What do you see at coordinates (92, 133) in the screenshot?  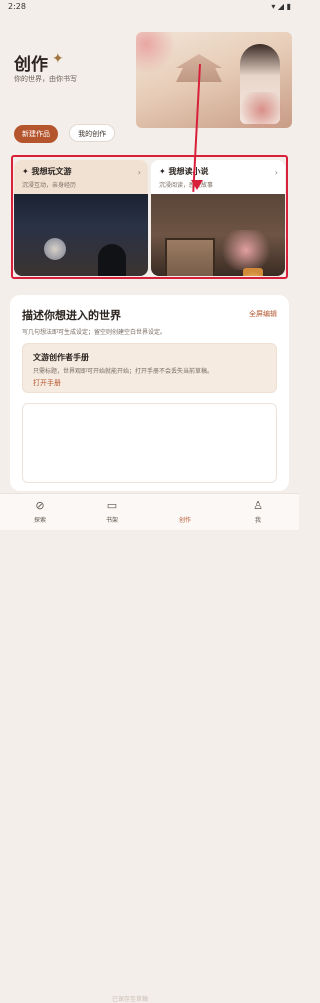 I see `tab-my-works: 我的创作` at bounding box center [92, 133].